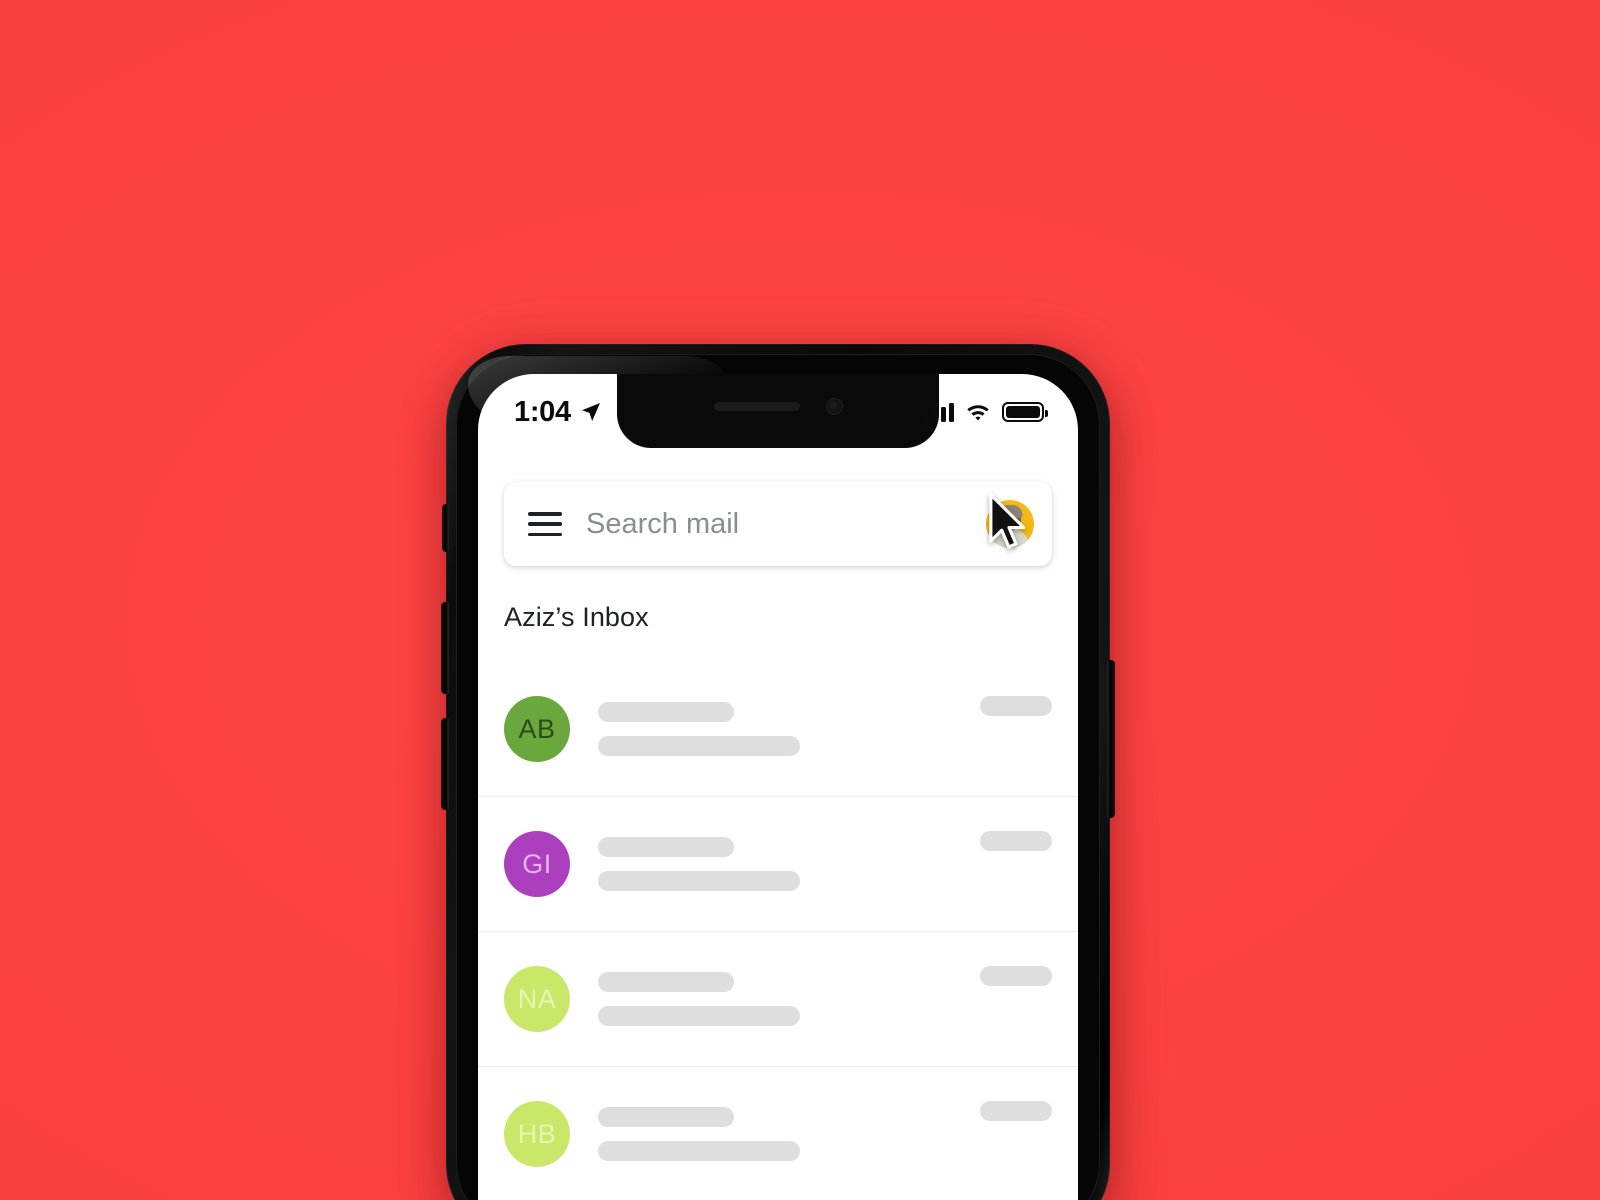 The image size is (1600, 1200). I want to click on sender-avatar: GI, so click(537, 864).